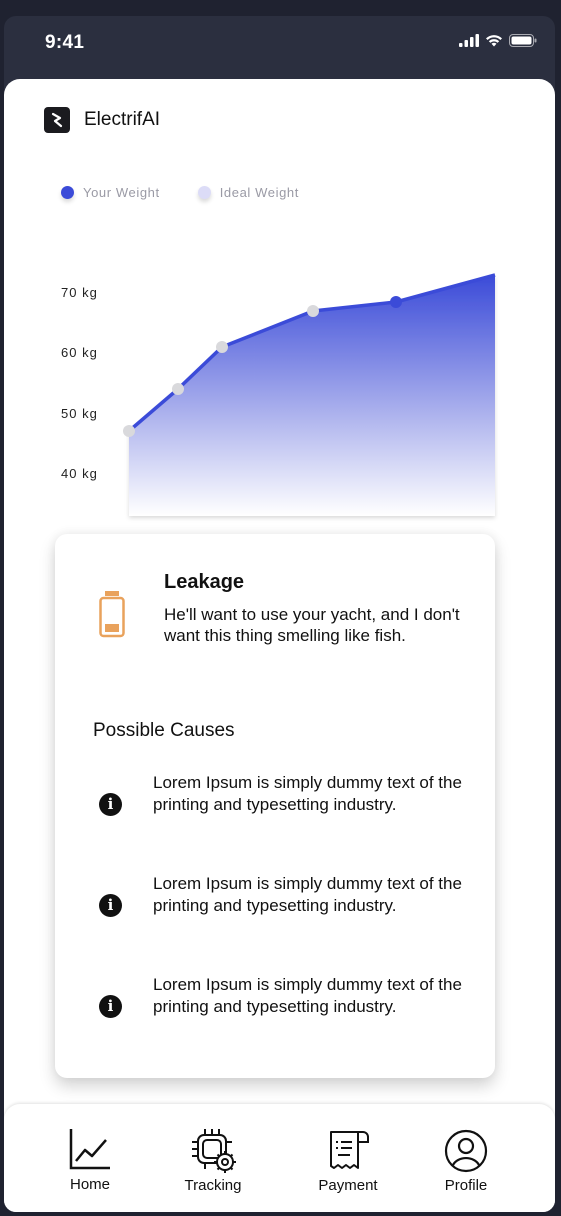  What do you see at coordinates (348, 1185) in the screenshot?
I see `tab-label: Payment` at bounding box center [348, 1185].